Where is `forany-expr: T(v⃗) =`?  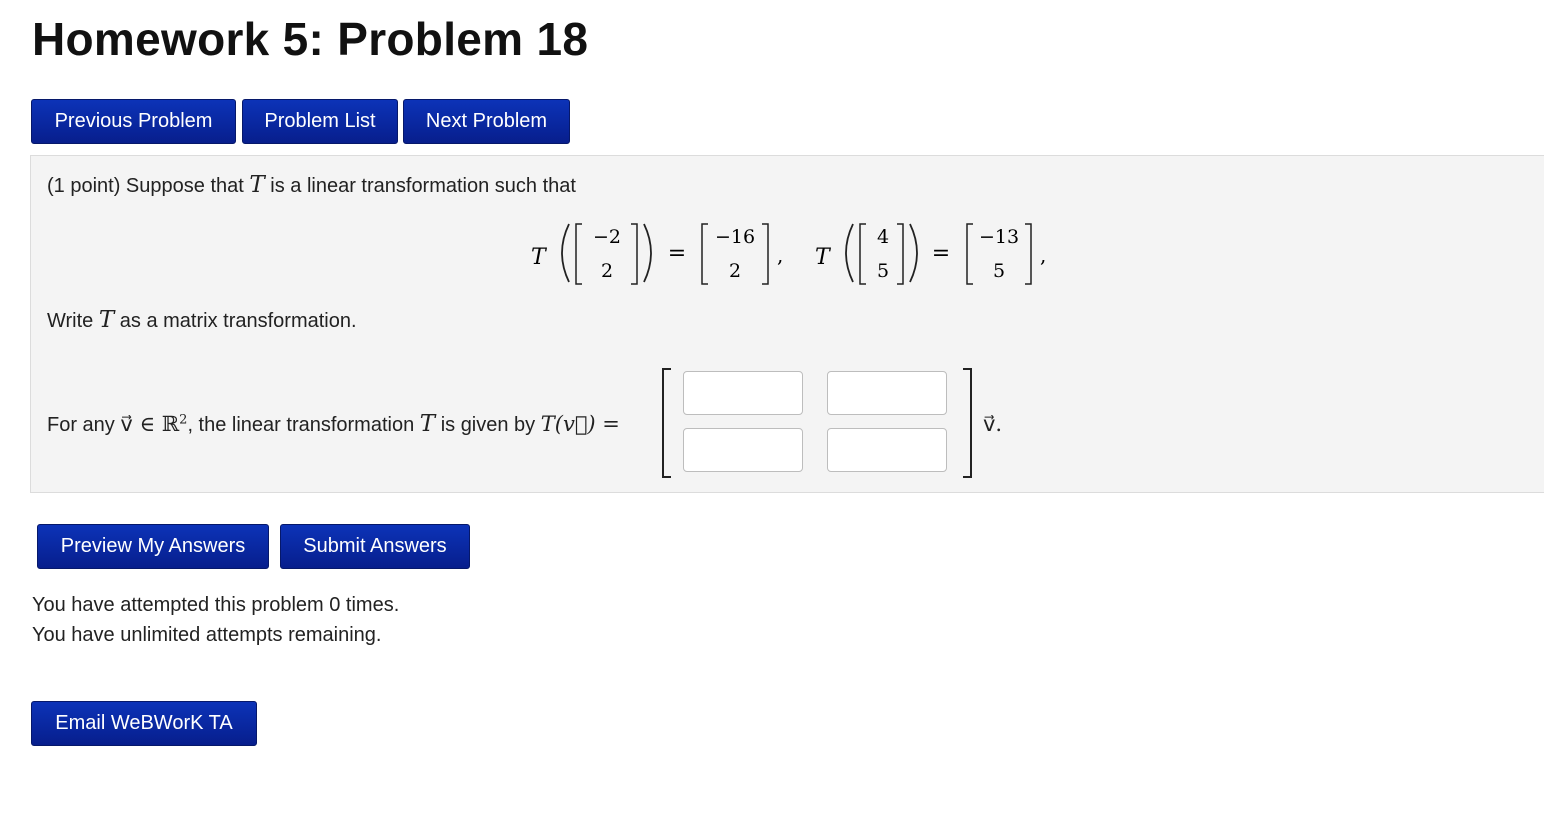
forany-expr: T(v⃗) = is located at coordinates (580, 424).